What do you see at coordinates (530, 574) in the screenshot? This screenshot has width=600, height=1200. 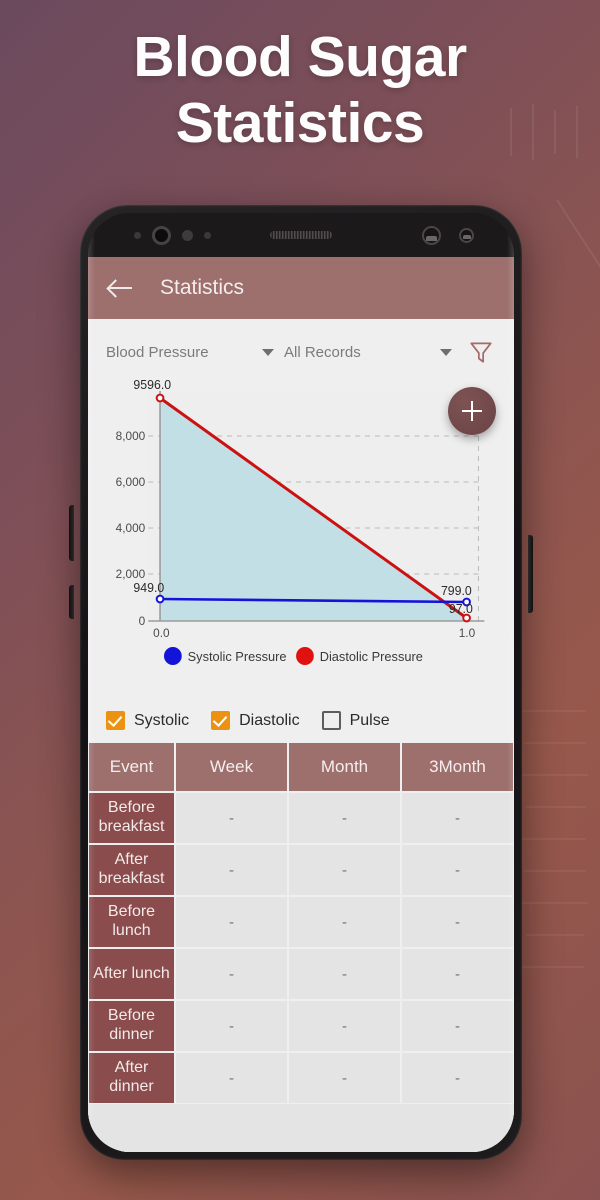 I see `power-button` at bounding box center [530, 574].